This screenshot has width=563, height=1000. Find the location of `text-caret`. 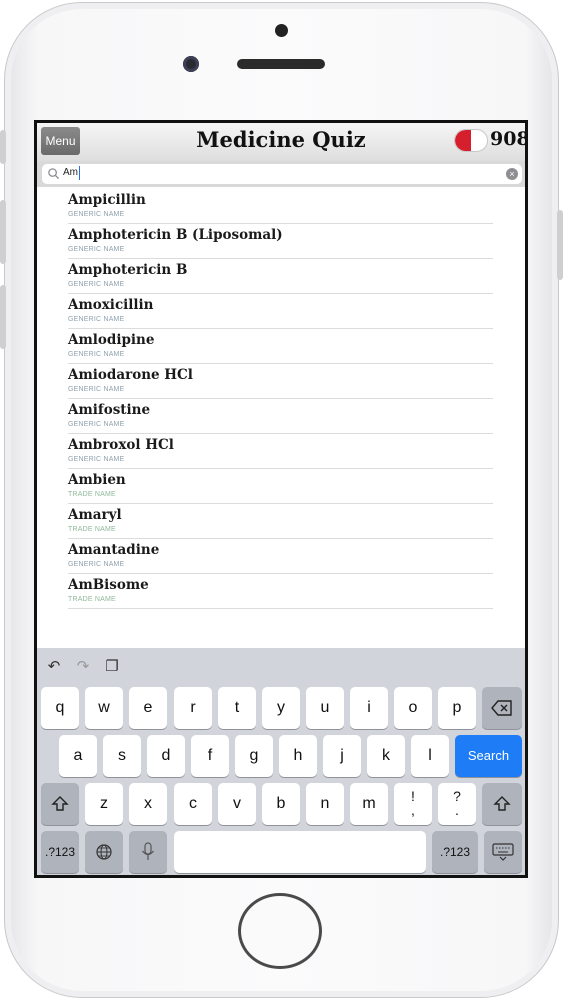

text-caret is located at coordinates (79, 173).